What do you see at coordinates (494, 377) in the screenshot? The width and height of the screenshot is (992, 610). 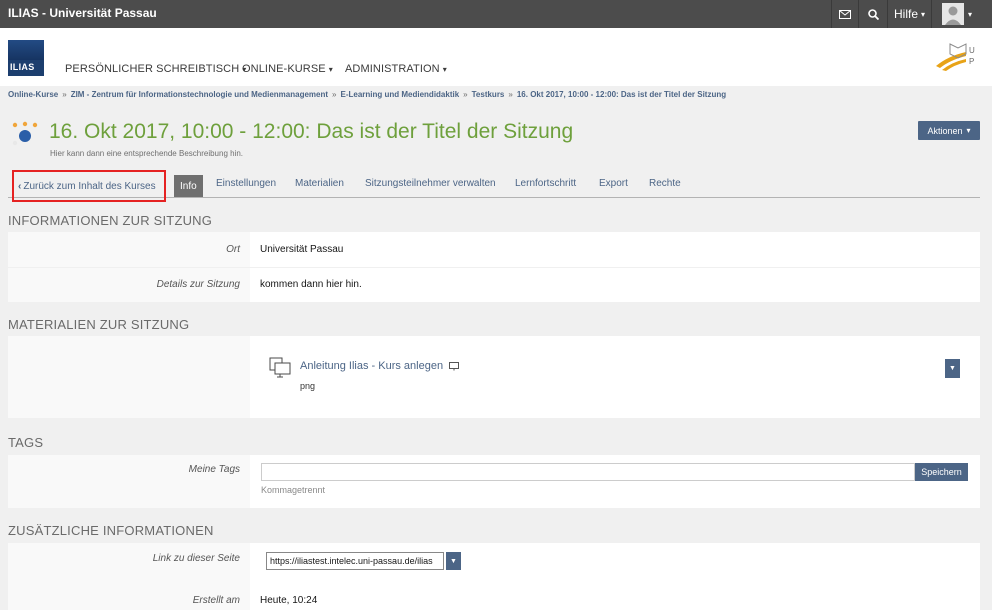 I see `materials-panel: Anleitung Ilias - Kurs anlegen png ▼` at bounding box center [494, 377].